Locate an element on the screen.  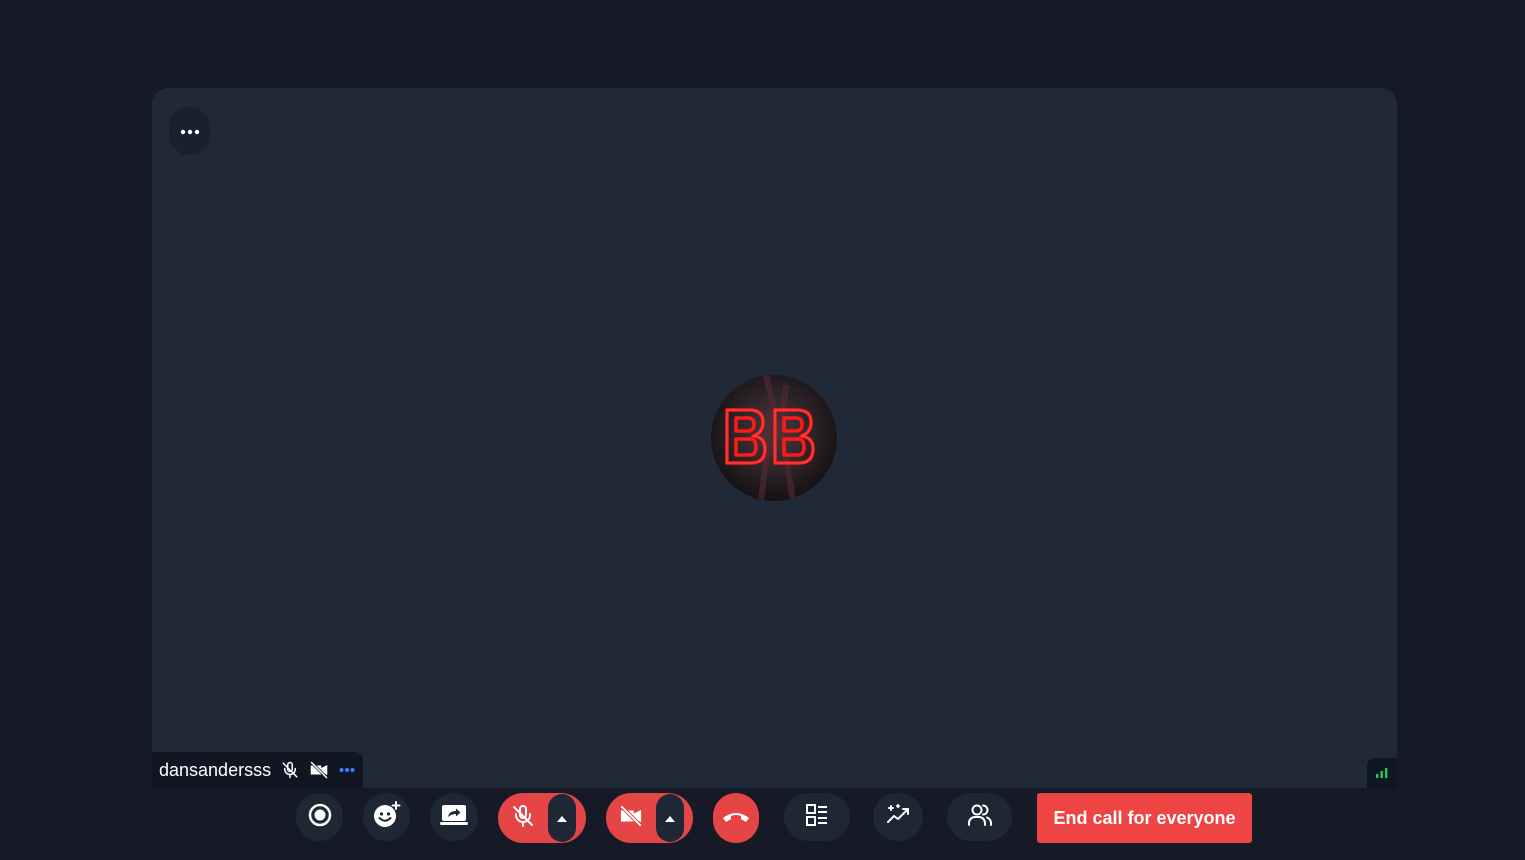
tile-options-button is located at coordinates (189, 131).